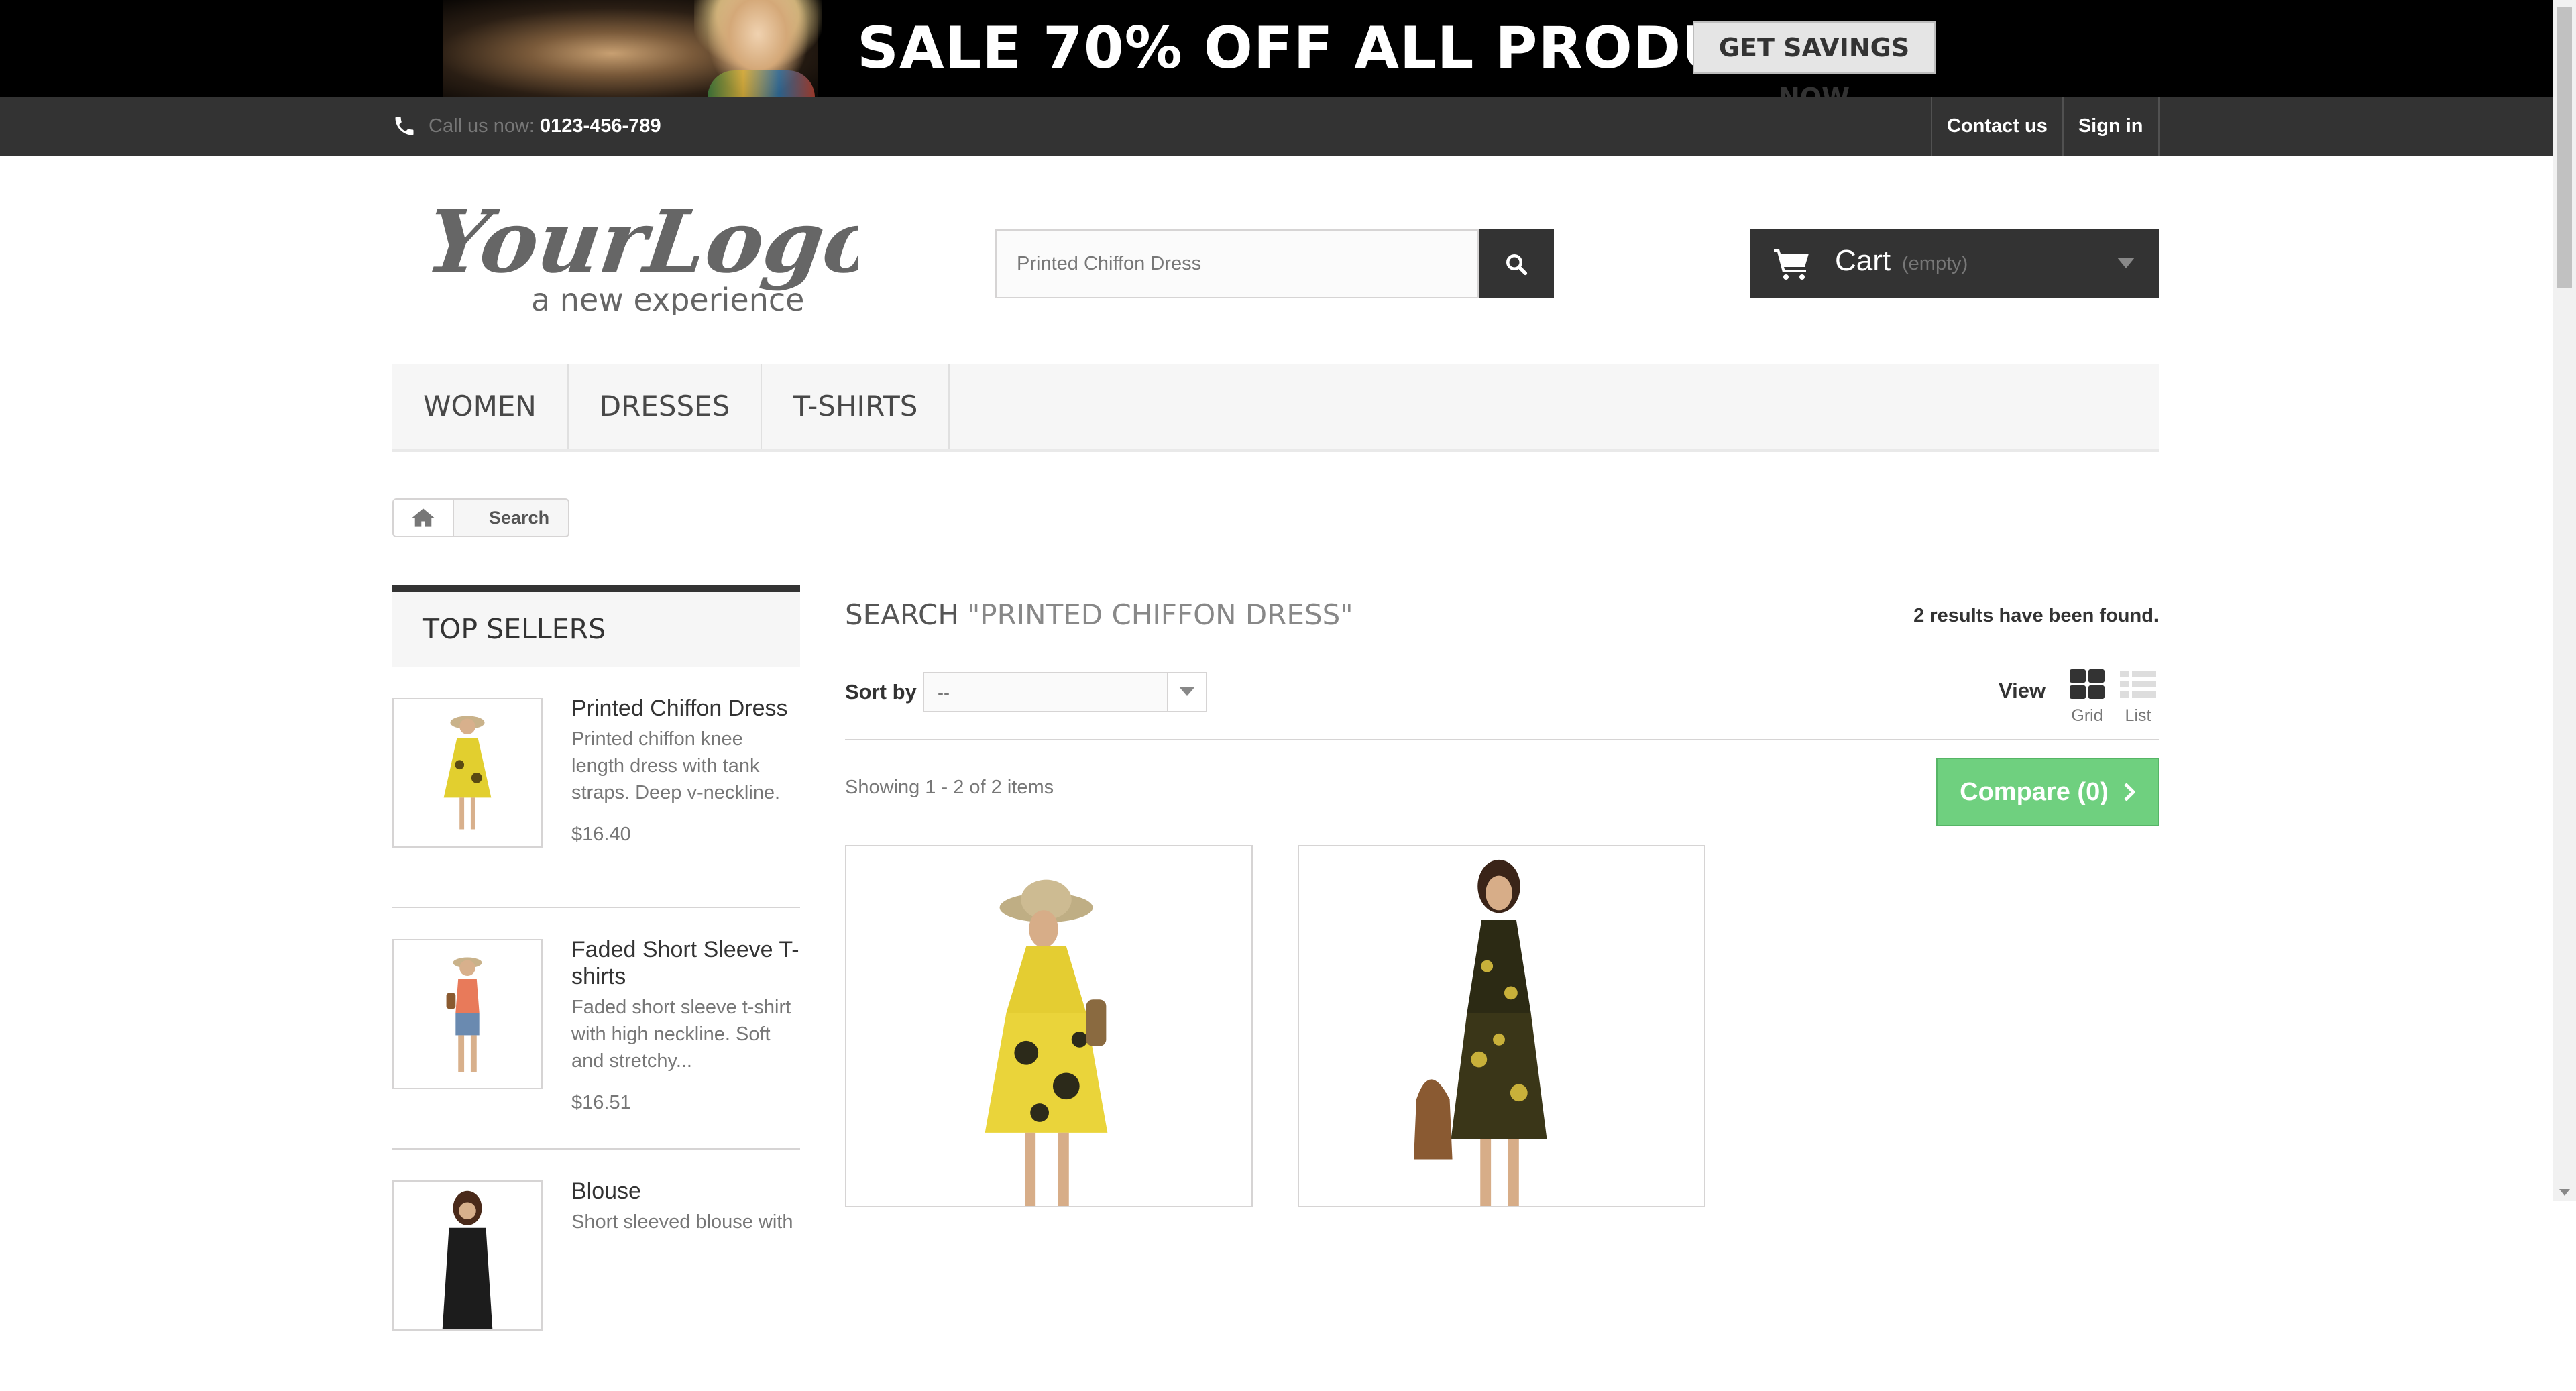 The image size is (2576, 1391). What do you see at coordinates (856, 407) in the screenshot?
I see `menu-item-tshirts: T-SHIRTS` at bounding box center [856, 407].